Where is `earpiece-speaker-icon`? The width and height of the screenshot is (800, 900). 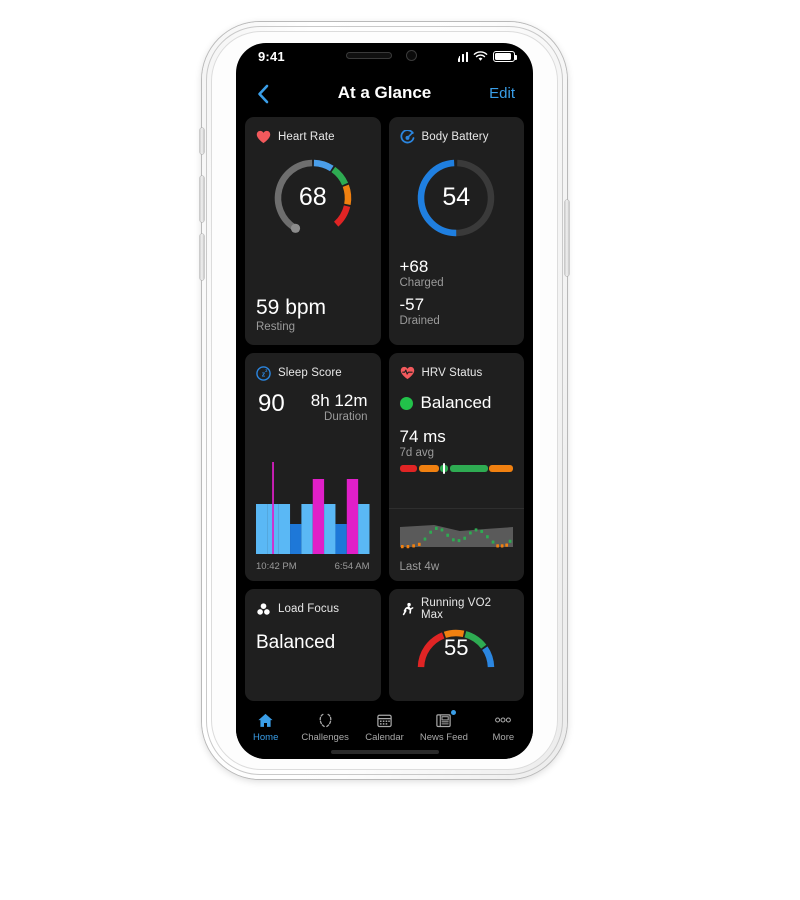
earpiece-speaker-icon is located at coordinates (368, 55).